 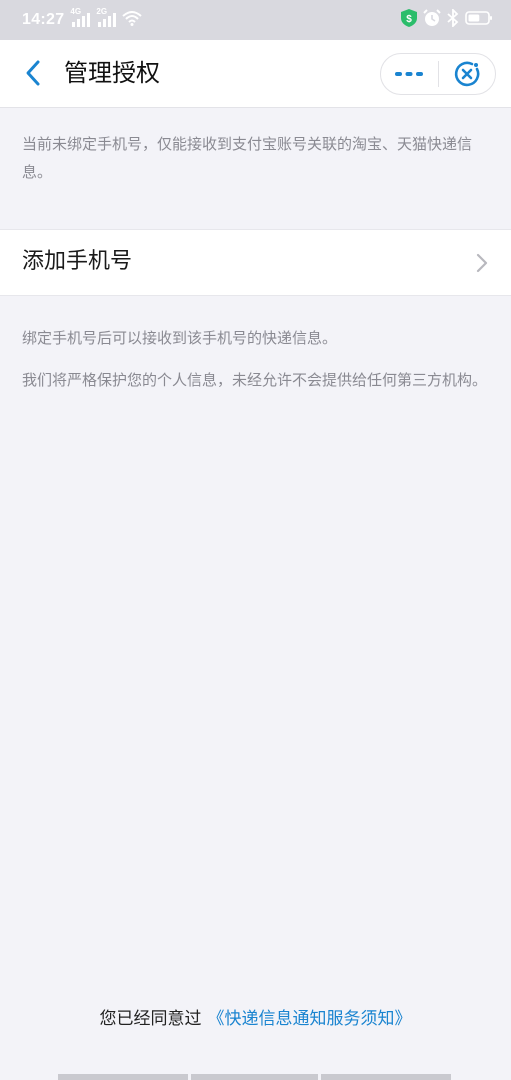 I want to click on back-button, so click(x=33, y=73).